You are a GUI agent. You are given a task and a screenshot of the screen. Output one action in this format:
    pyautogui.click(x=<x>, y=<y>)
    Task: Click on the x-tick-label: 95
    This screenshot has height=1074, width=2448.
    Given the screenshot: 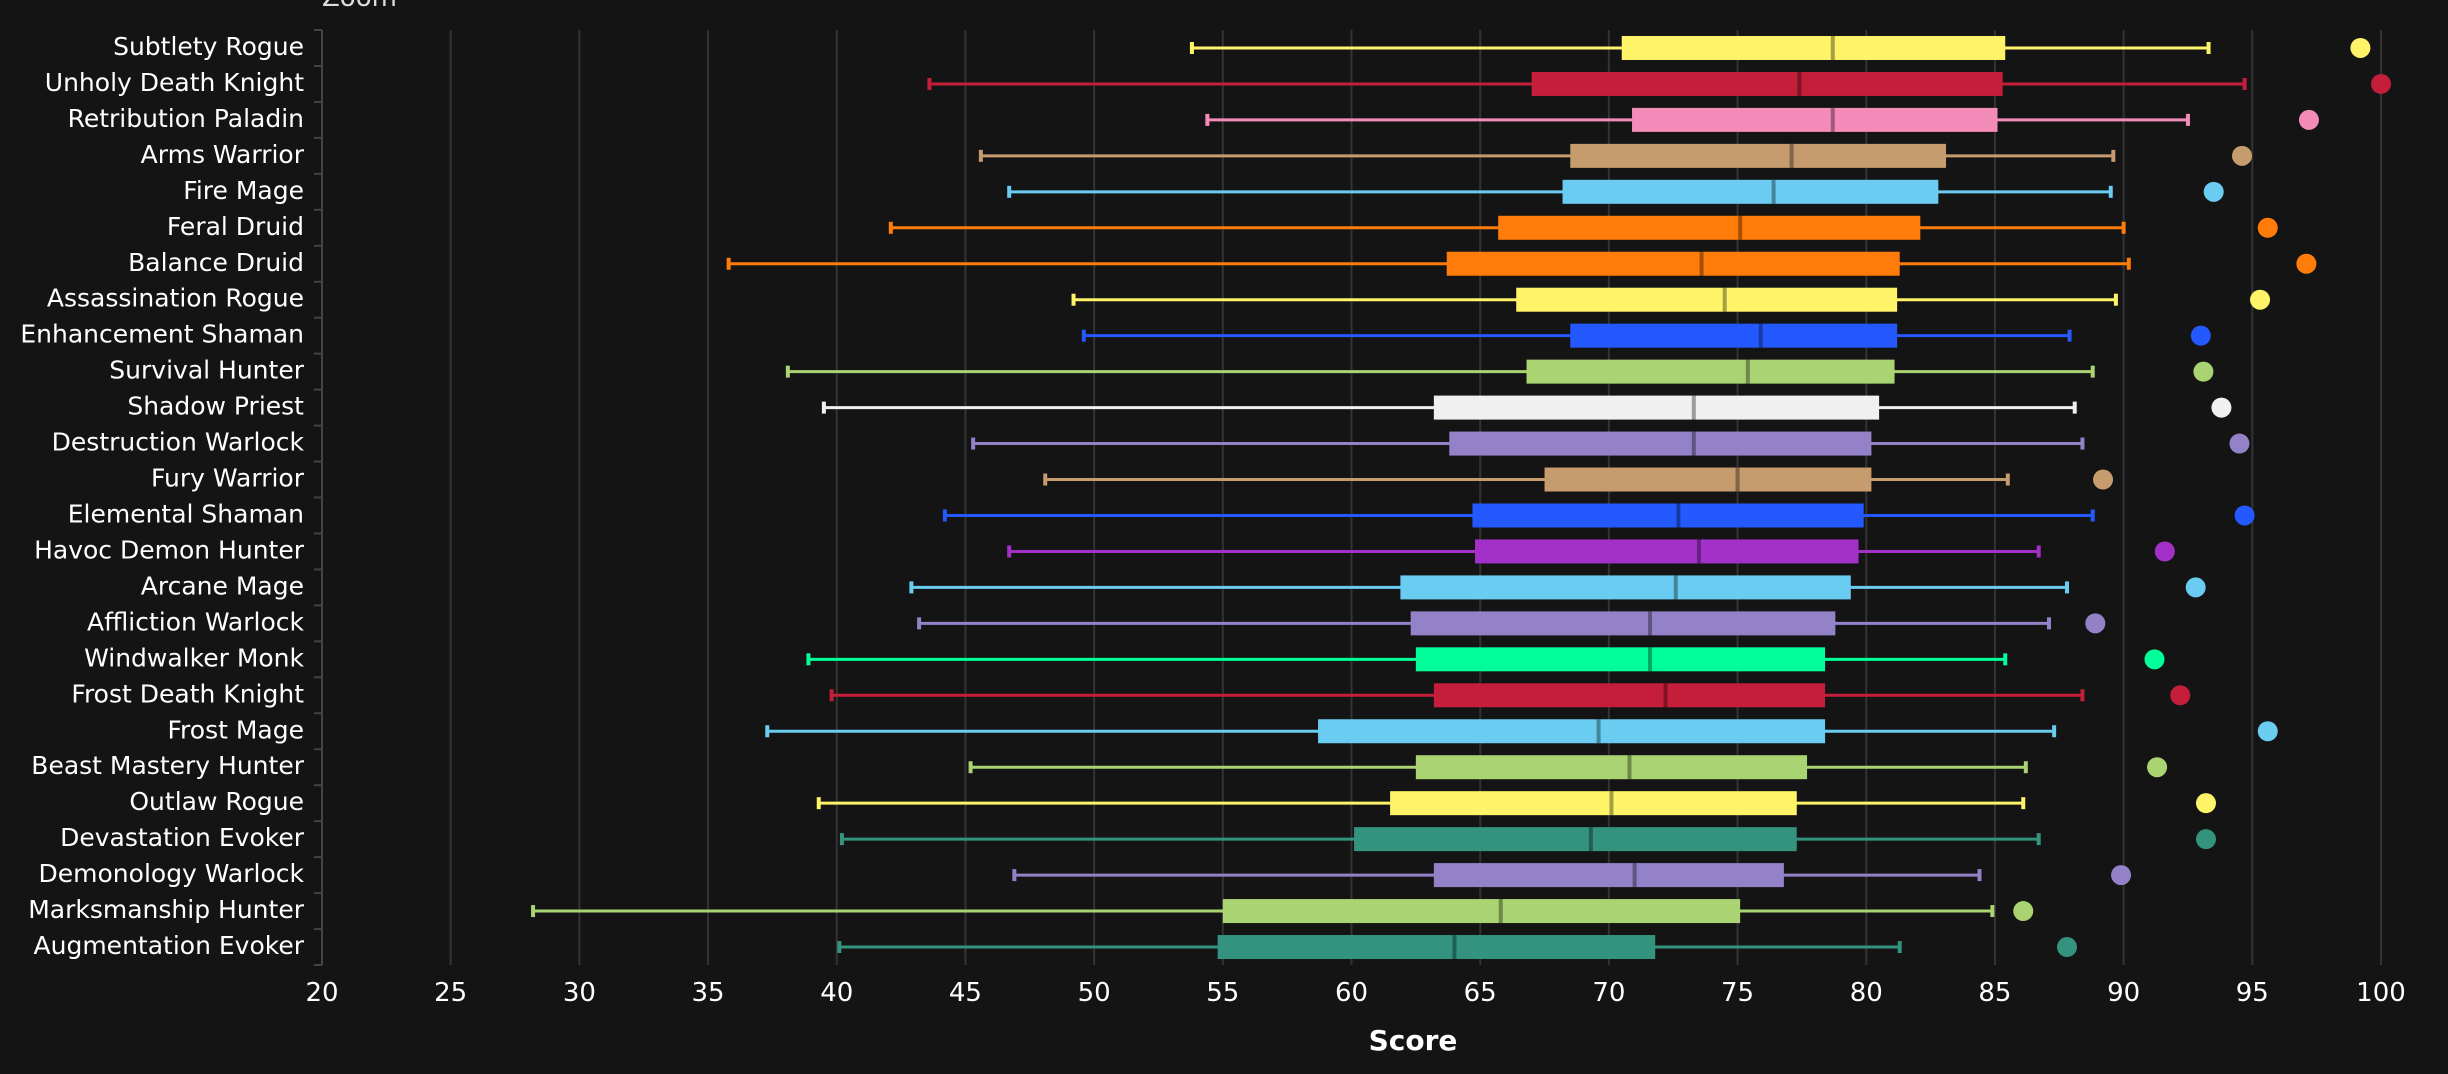 What is the action you would take?
    pyautogui.click(x=2252, y=993)
    